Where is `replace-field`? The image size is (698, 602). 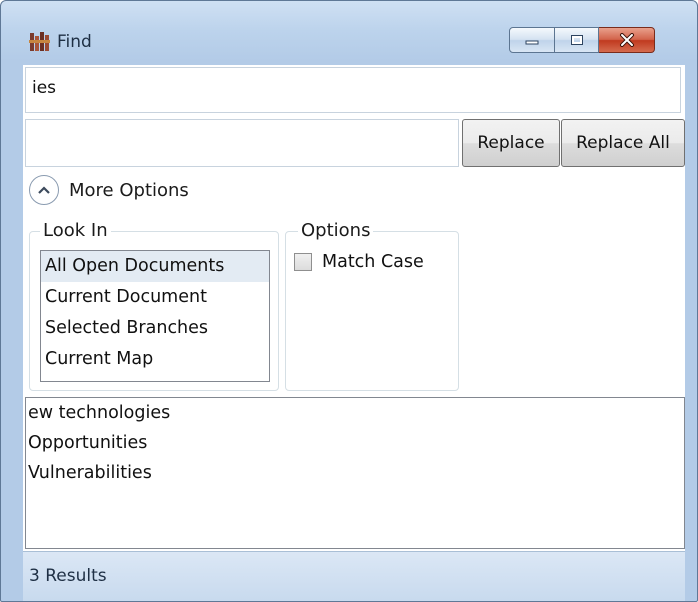 replace-field is located at coordinates (328, 143).